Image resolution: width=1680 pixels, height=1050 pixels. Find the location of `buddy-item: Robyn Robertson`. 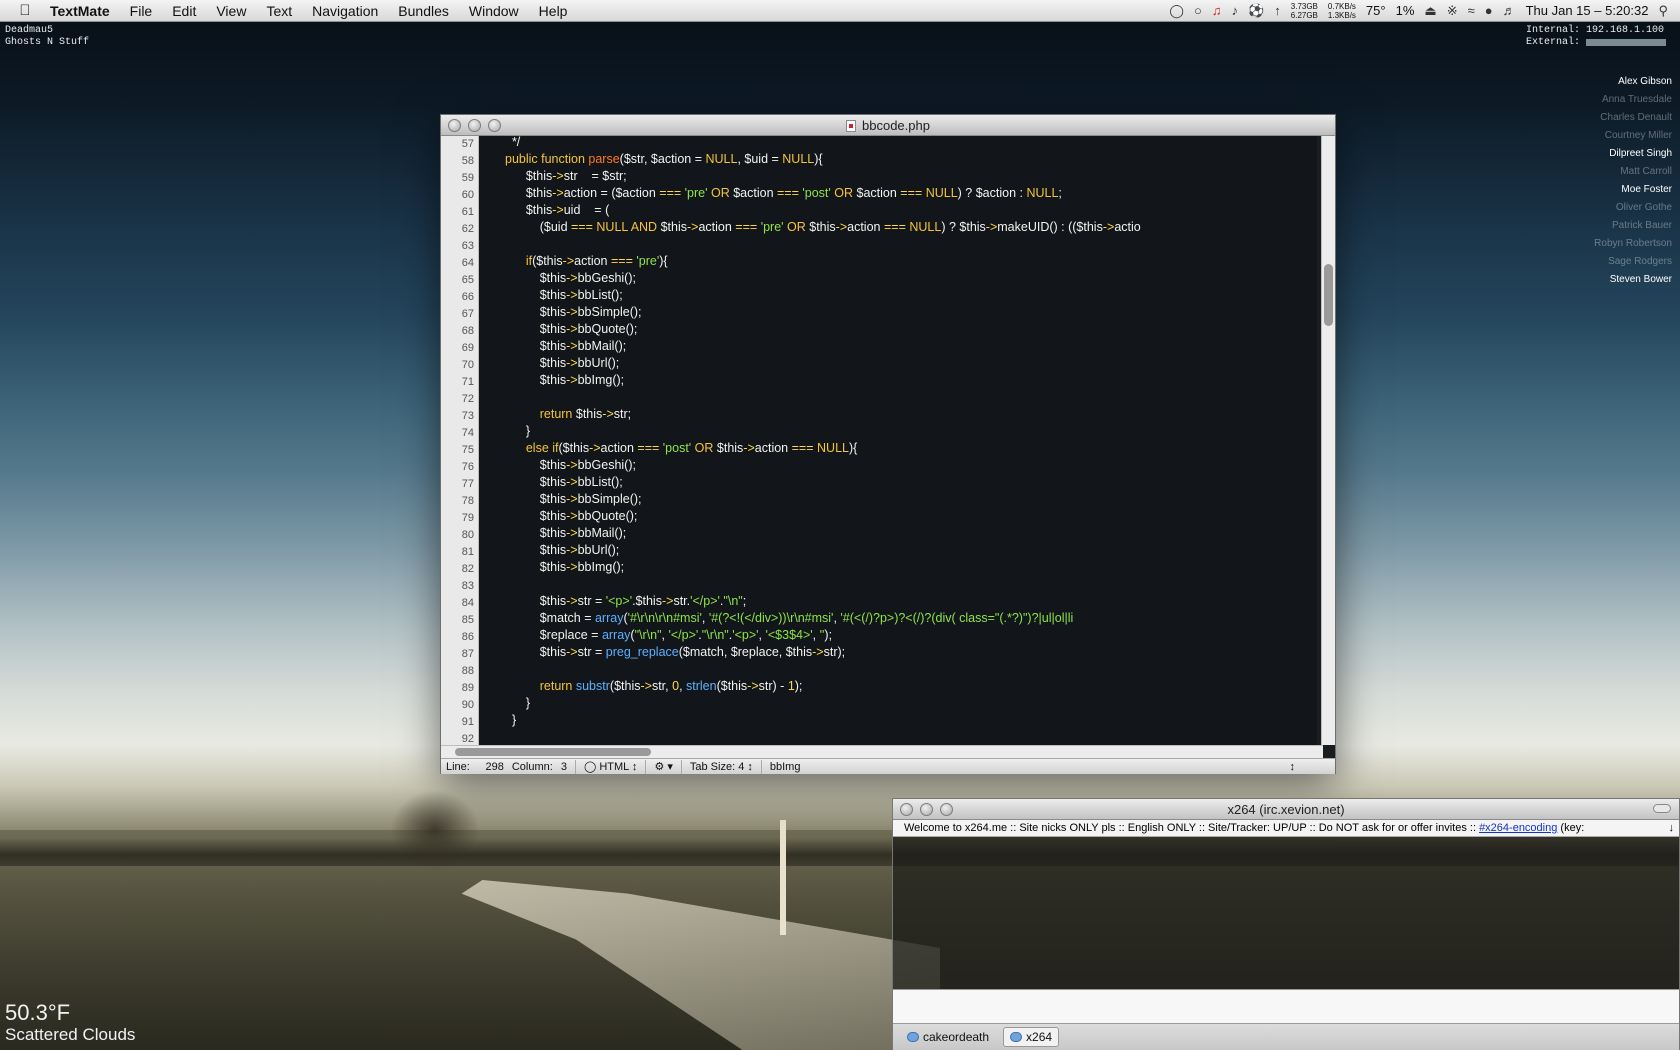

buddy-item: Robyn Robertson is located at coordinates (1633, 243).